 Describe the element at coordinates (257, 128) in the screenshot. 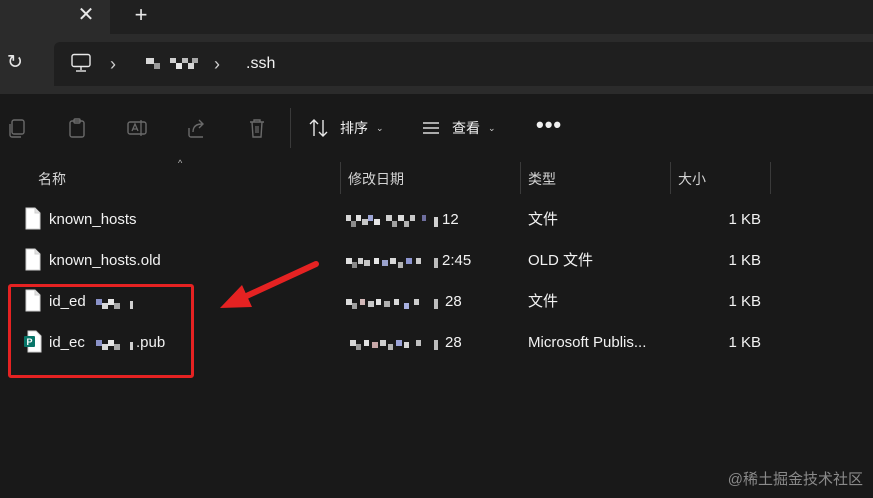

I see `delete-icon` at that location.